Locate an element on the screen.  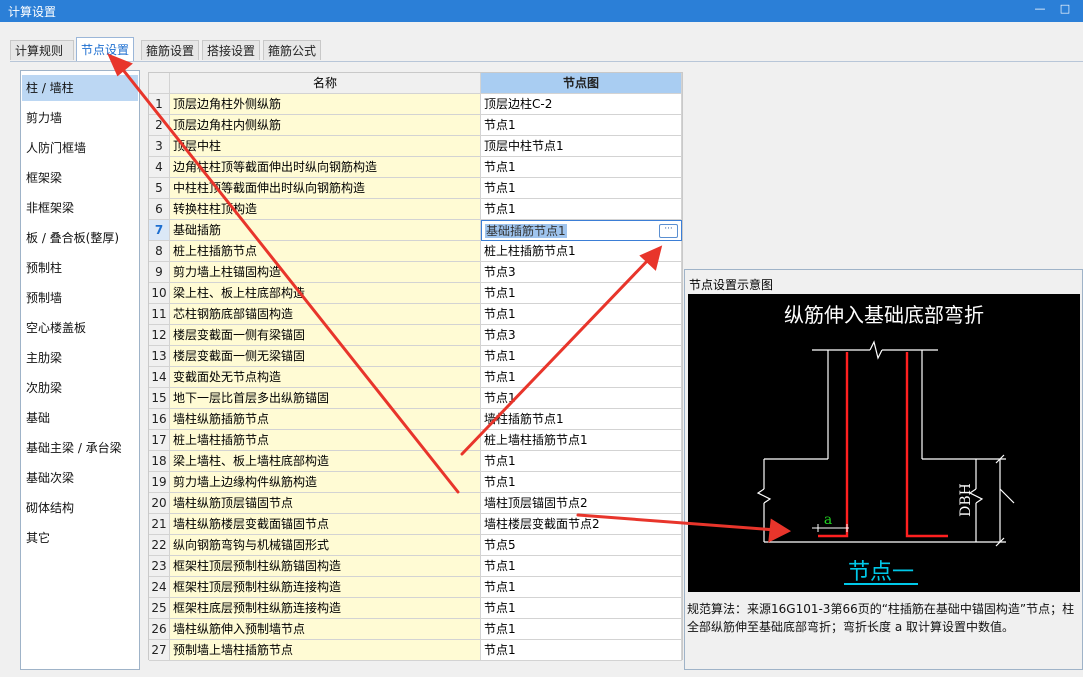
table-row: 19 剪力墙上边缘构件纵筋构造 节点1 is located at coordinates (415, 482).